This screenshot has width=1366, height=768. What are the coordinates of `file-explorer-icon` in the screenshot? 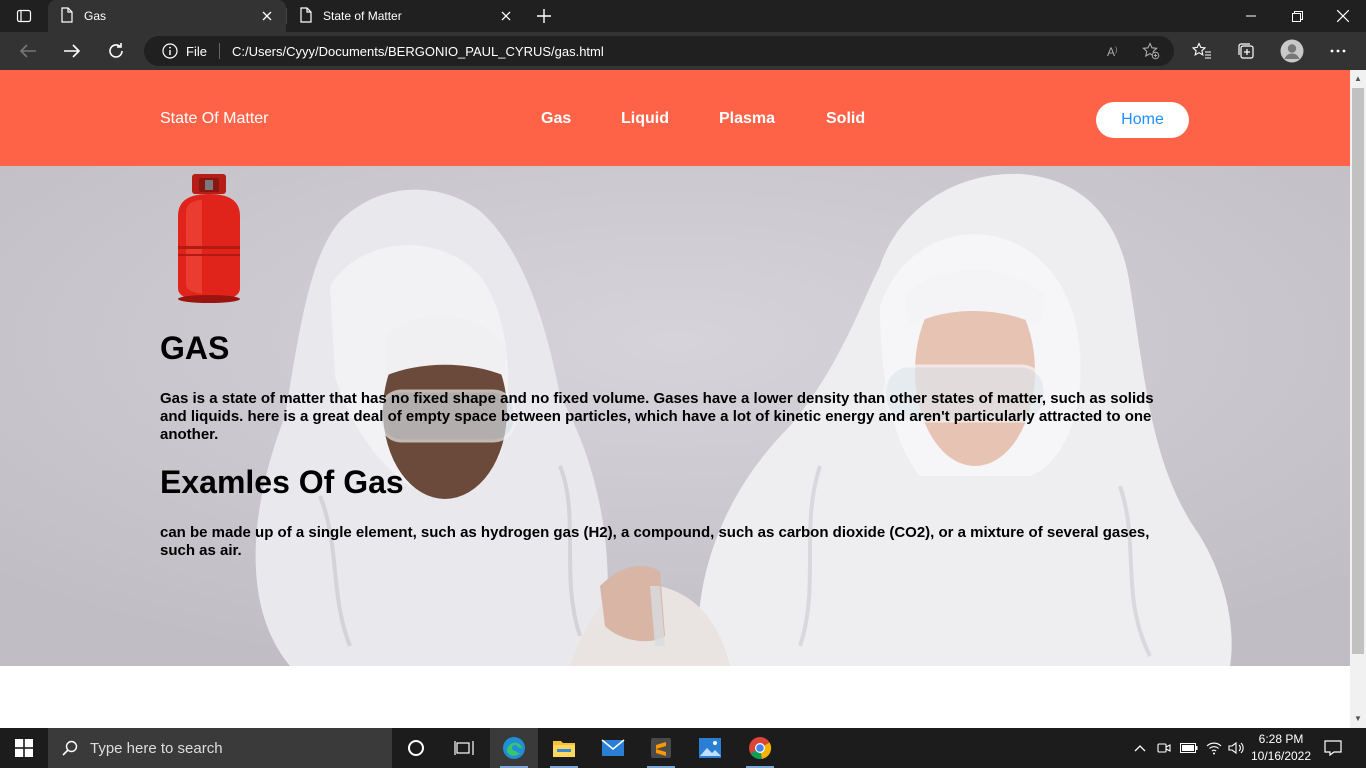 It's located at (564, 748).